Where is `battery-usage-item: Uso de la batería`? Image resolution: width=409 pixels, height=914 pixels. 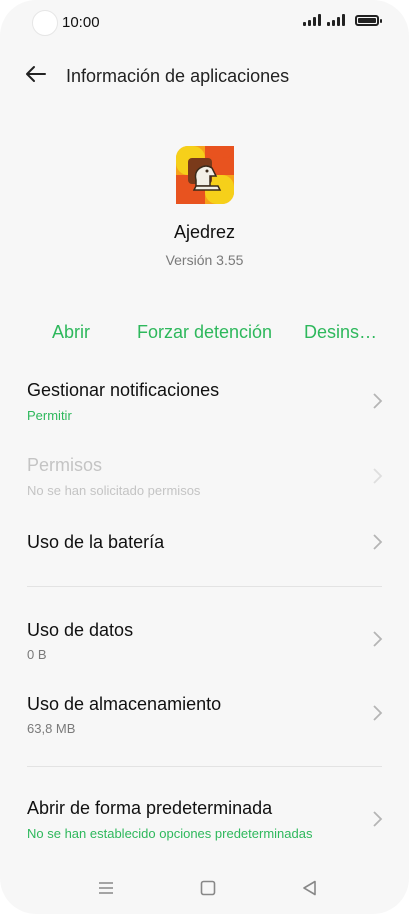 battery-usage-item: Uso de la batería is located at coordinates (204, 546).